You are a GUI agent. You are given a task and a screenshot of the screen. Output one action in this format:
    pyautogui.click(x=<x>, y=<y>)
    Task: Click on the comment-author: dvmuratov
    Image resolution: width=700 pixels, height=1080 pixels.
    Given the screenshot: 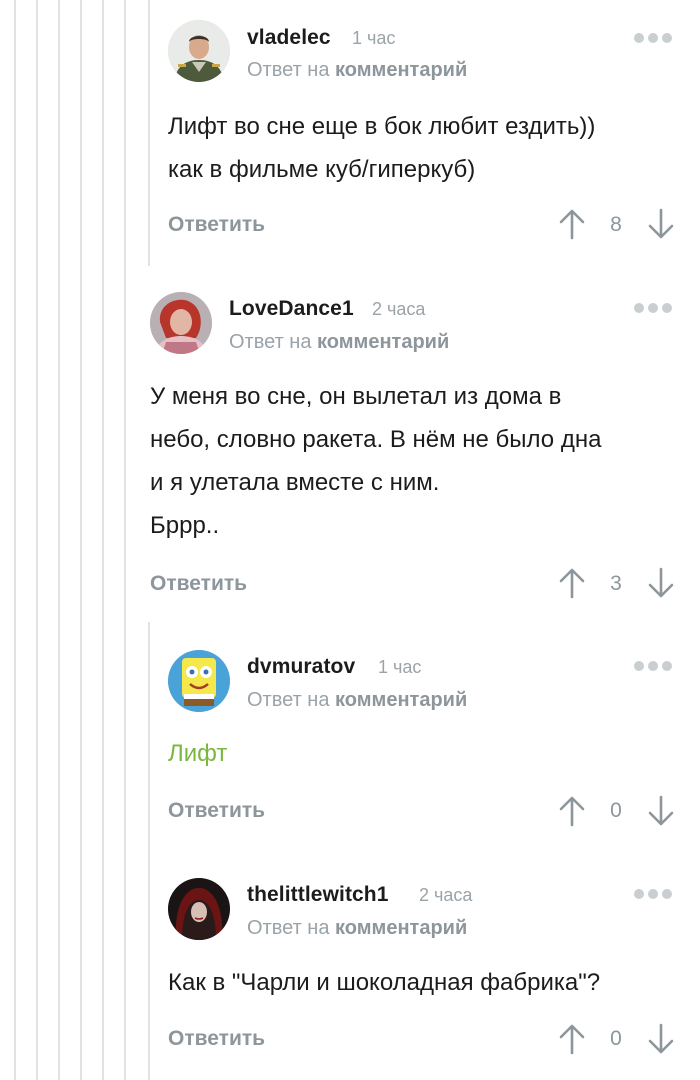 What is the action you would take?
    pyautogui.click(x=301, y=667)
    